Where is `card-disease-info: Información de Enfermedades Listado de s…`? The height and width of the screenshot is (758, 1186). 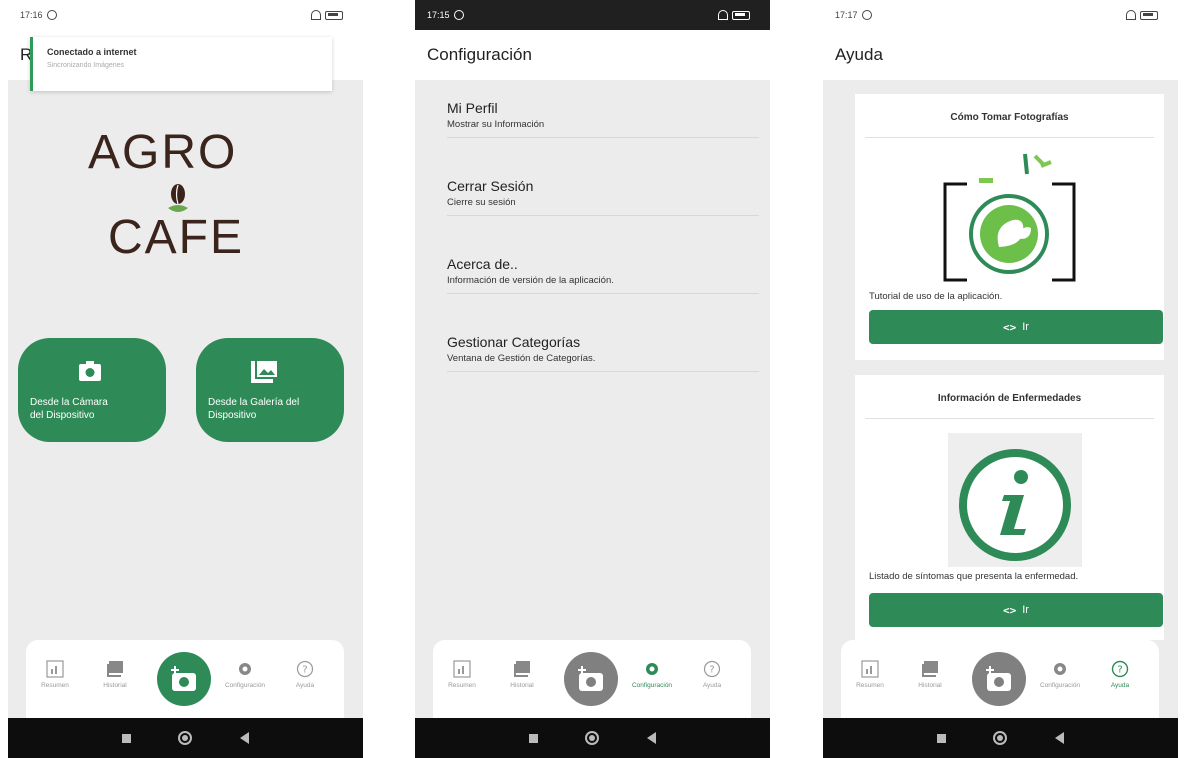 card-disease-info: Información de Enfermedades Listado de s… is located at coordinates (1009, 507).